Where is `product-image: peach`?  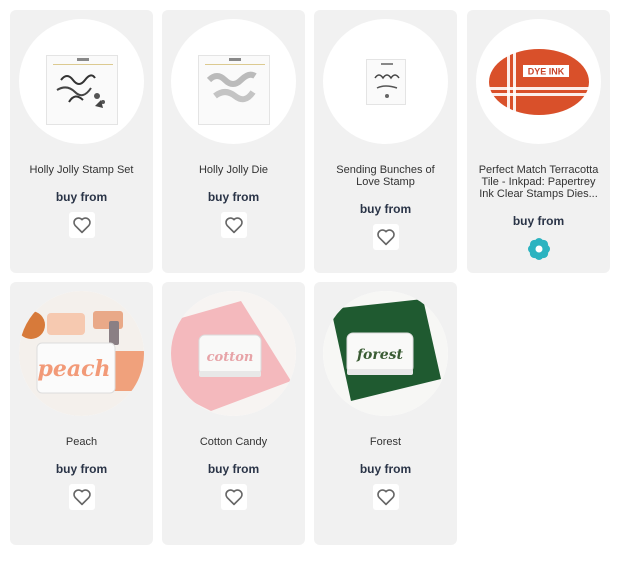
product-image: peach is located at coordinates (81, 353).